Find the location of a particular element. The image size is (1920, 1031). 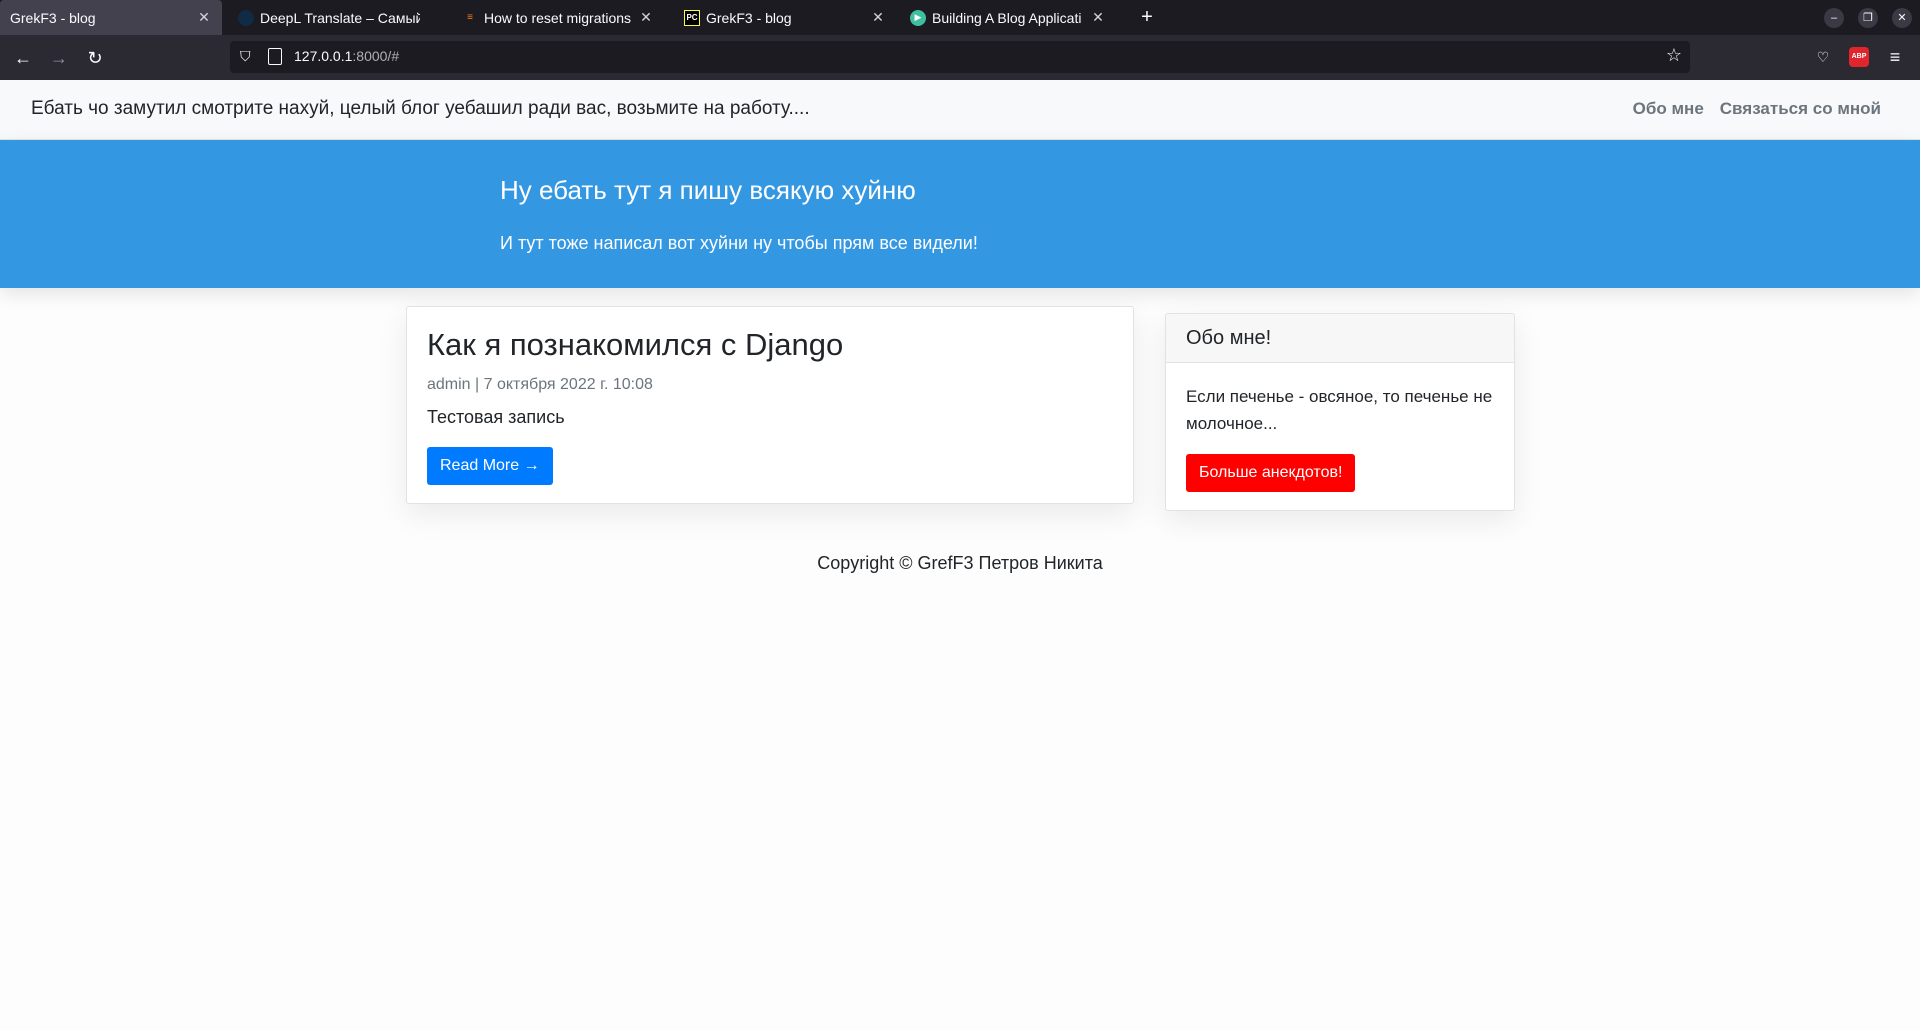

tab-deepl: DeepL Translate – Самый is located at coordinates (329, 17).